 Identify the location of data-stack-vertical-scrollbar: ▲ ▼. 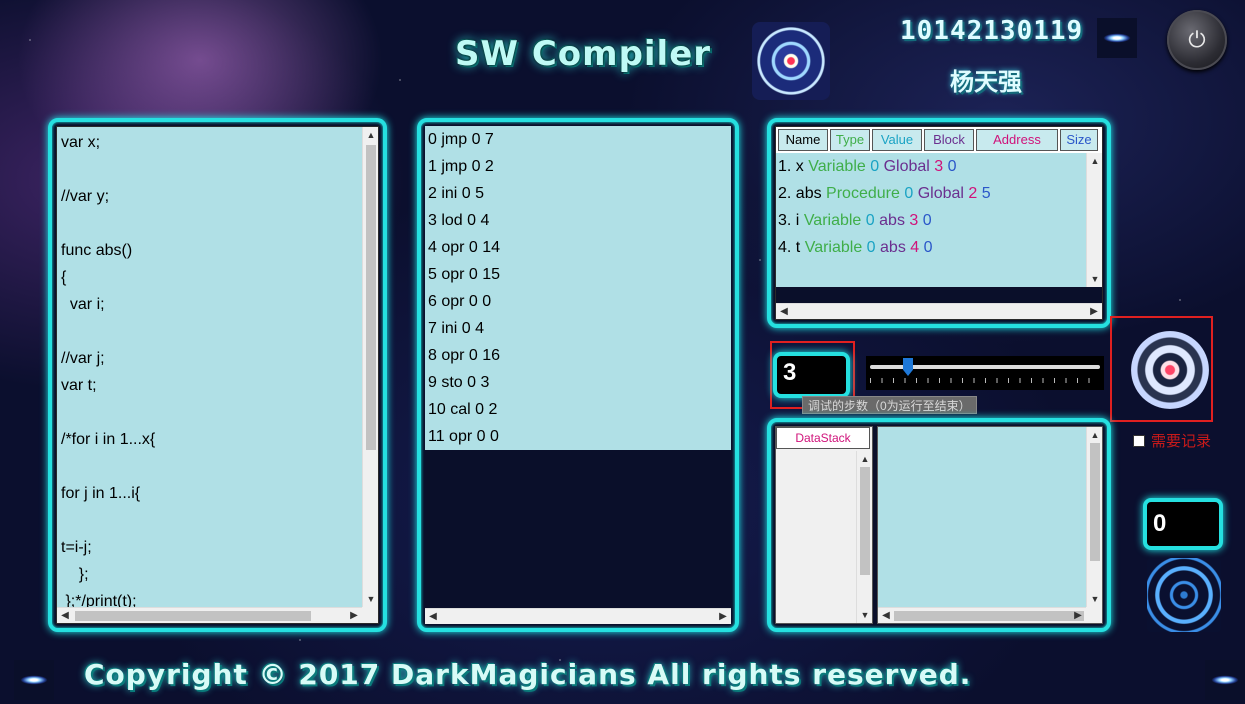
(864, 537).